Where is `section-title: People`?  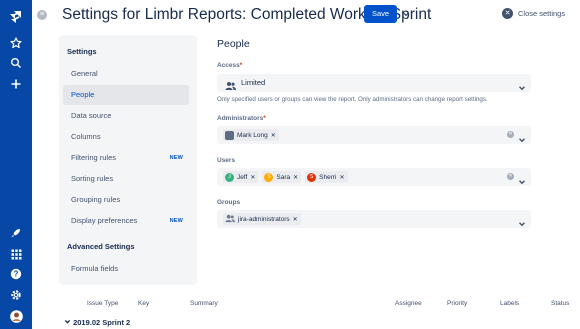 section-title: People is located at coordinates (233, 44).